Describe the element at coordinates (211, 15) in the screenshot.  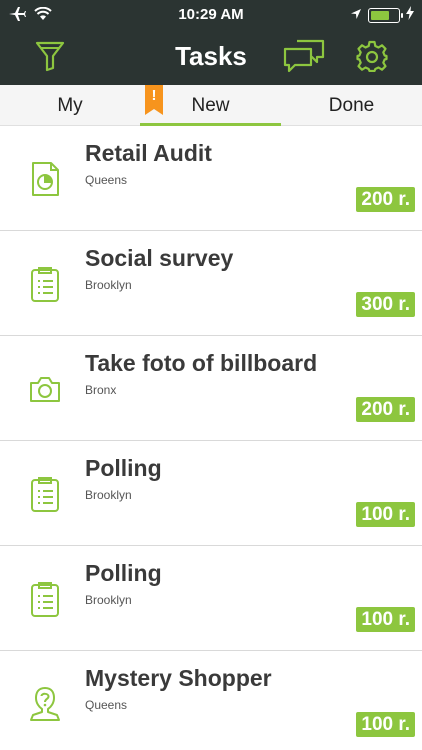
I see `status-bar: 10:29 AM` at that location.